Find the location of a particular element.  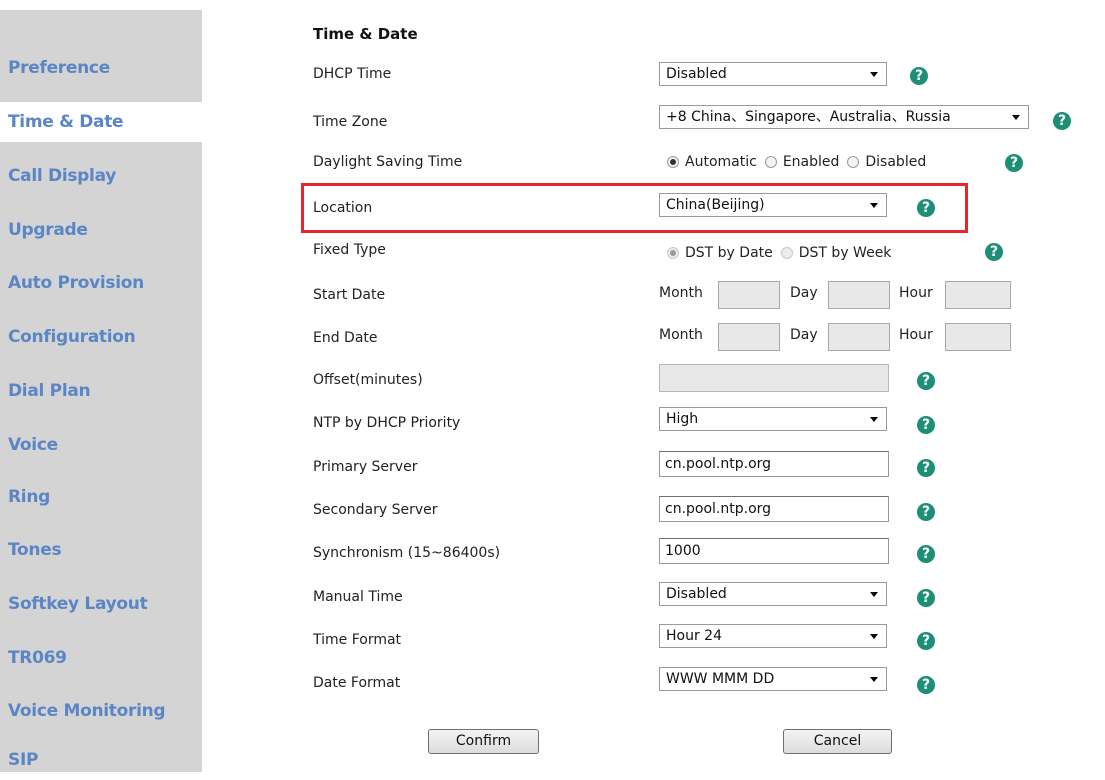

end-date-label: End Date is located at coordinates (345, 338).